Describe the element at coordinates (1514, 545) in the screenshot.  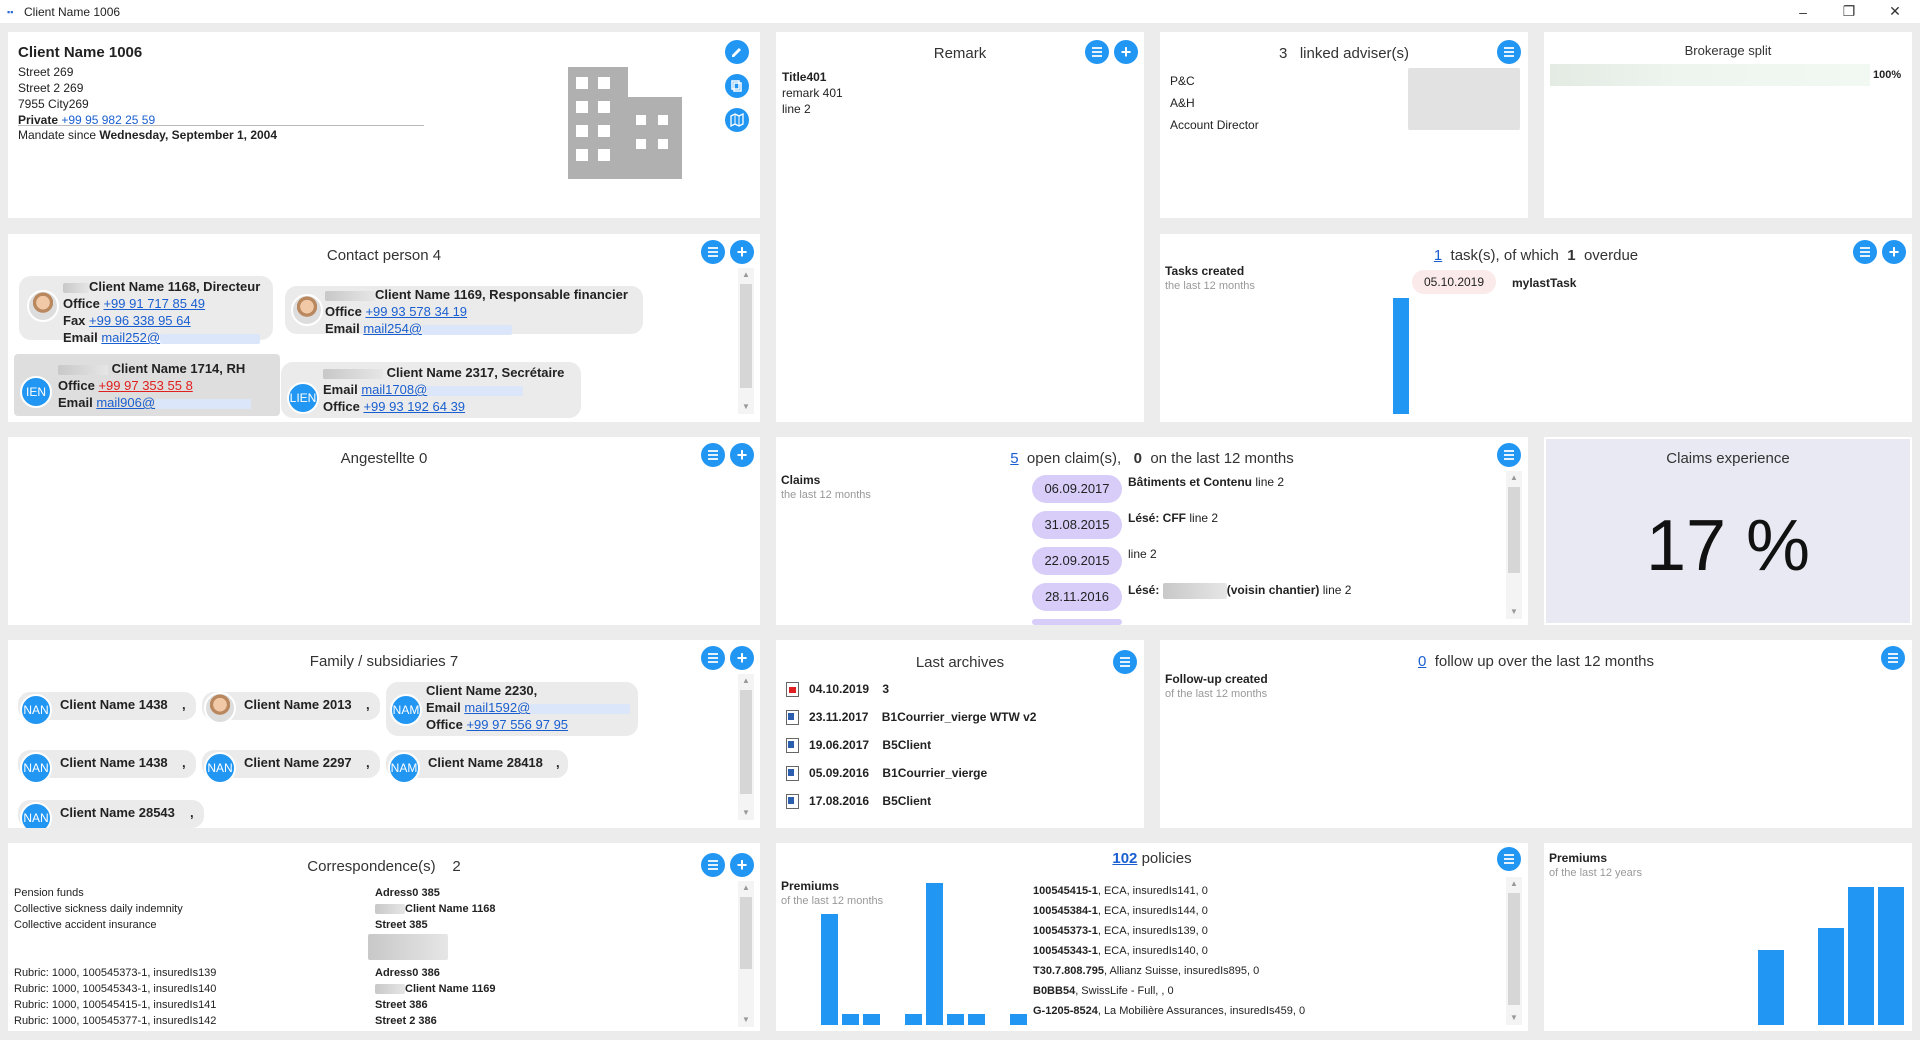
I see `claims-scrollbar: ▲ ▼` at that location.